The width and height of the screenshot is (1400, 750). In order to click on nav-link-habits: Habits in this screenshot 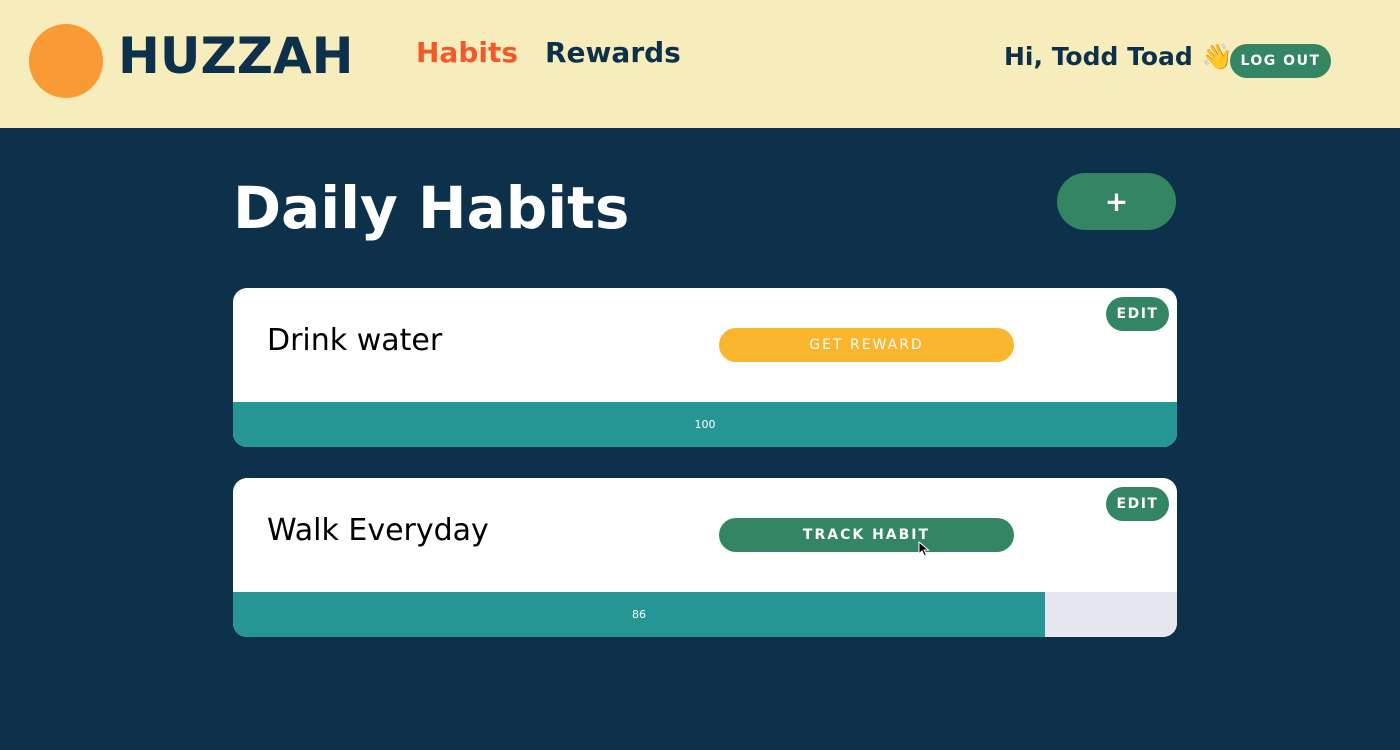, I will do `click(467, 53)`.